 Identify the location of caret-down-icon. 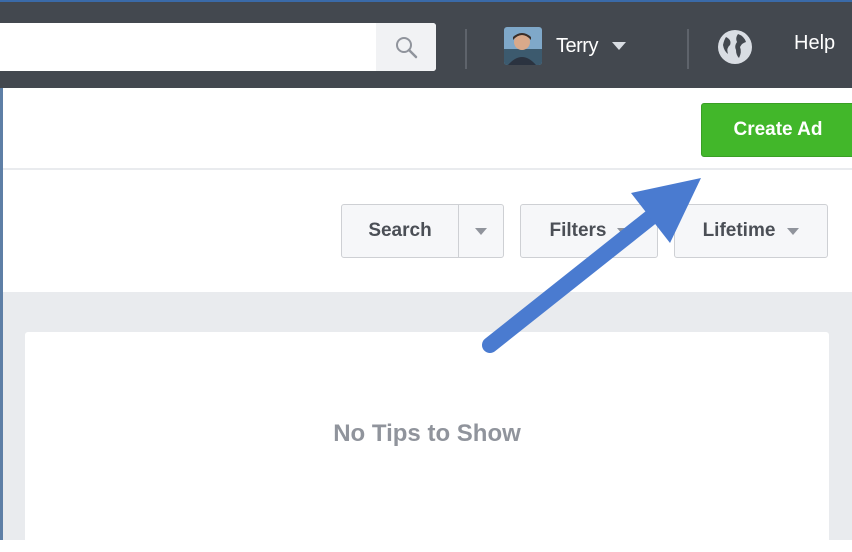
(618, 46).